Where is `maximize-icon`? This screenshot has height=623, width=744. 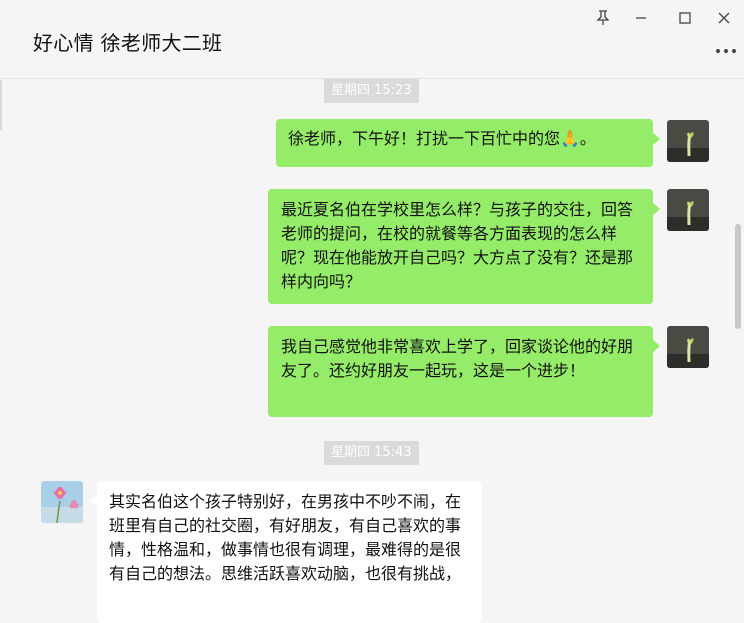 maximize-icon is located at coordinates (685, 18).